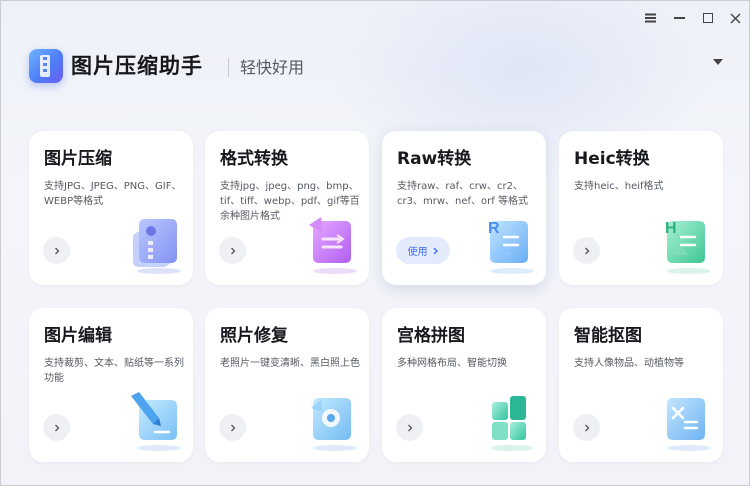 The width and height of the screenshot is (750, 486). Describe the element at coordinates (254, 336) in the screenshot. I see `card-title: 照片修复` at that location.